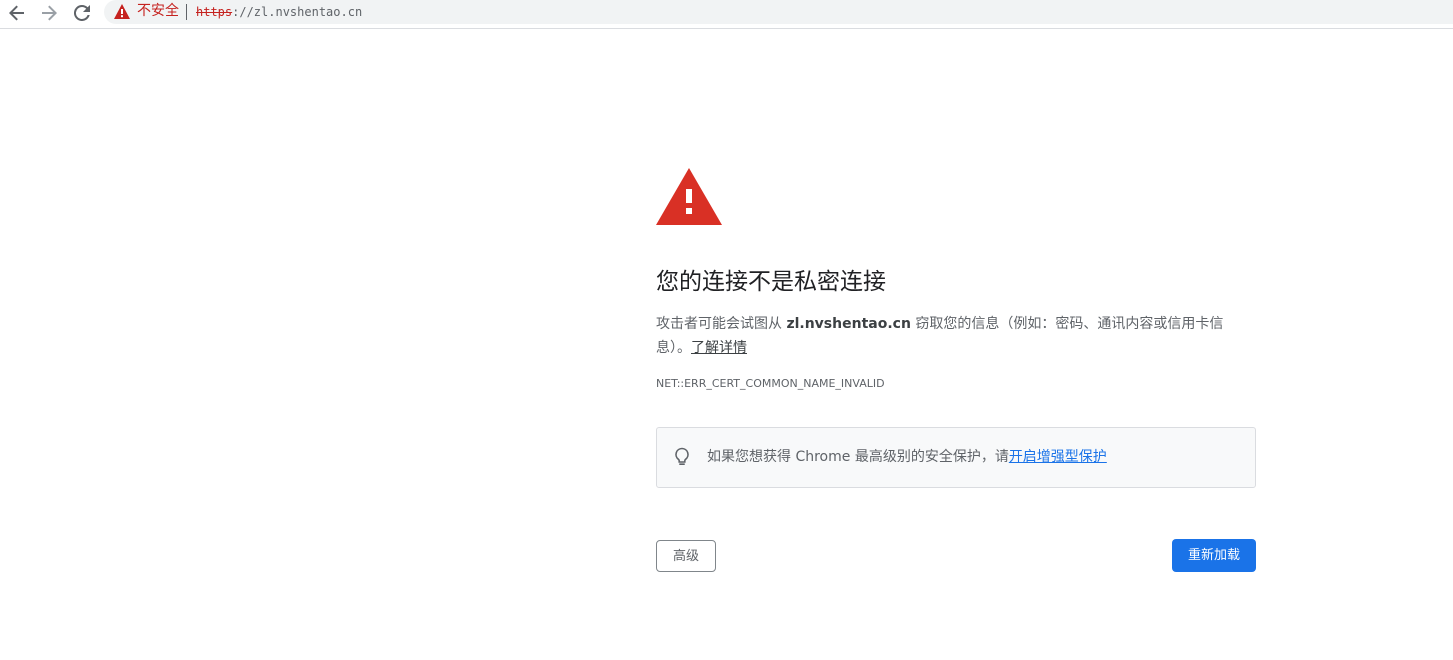 Image resolution: width=1453 pixels, height=660 pixels. What do you see at coordinates (848, 324) in the screenshot?
I see `domain-name: zl.nvshentao.cn` at bounding box center [848, 324].